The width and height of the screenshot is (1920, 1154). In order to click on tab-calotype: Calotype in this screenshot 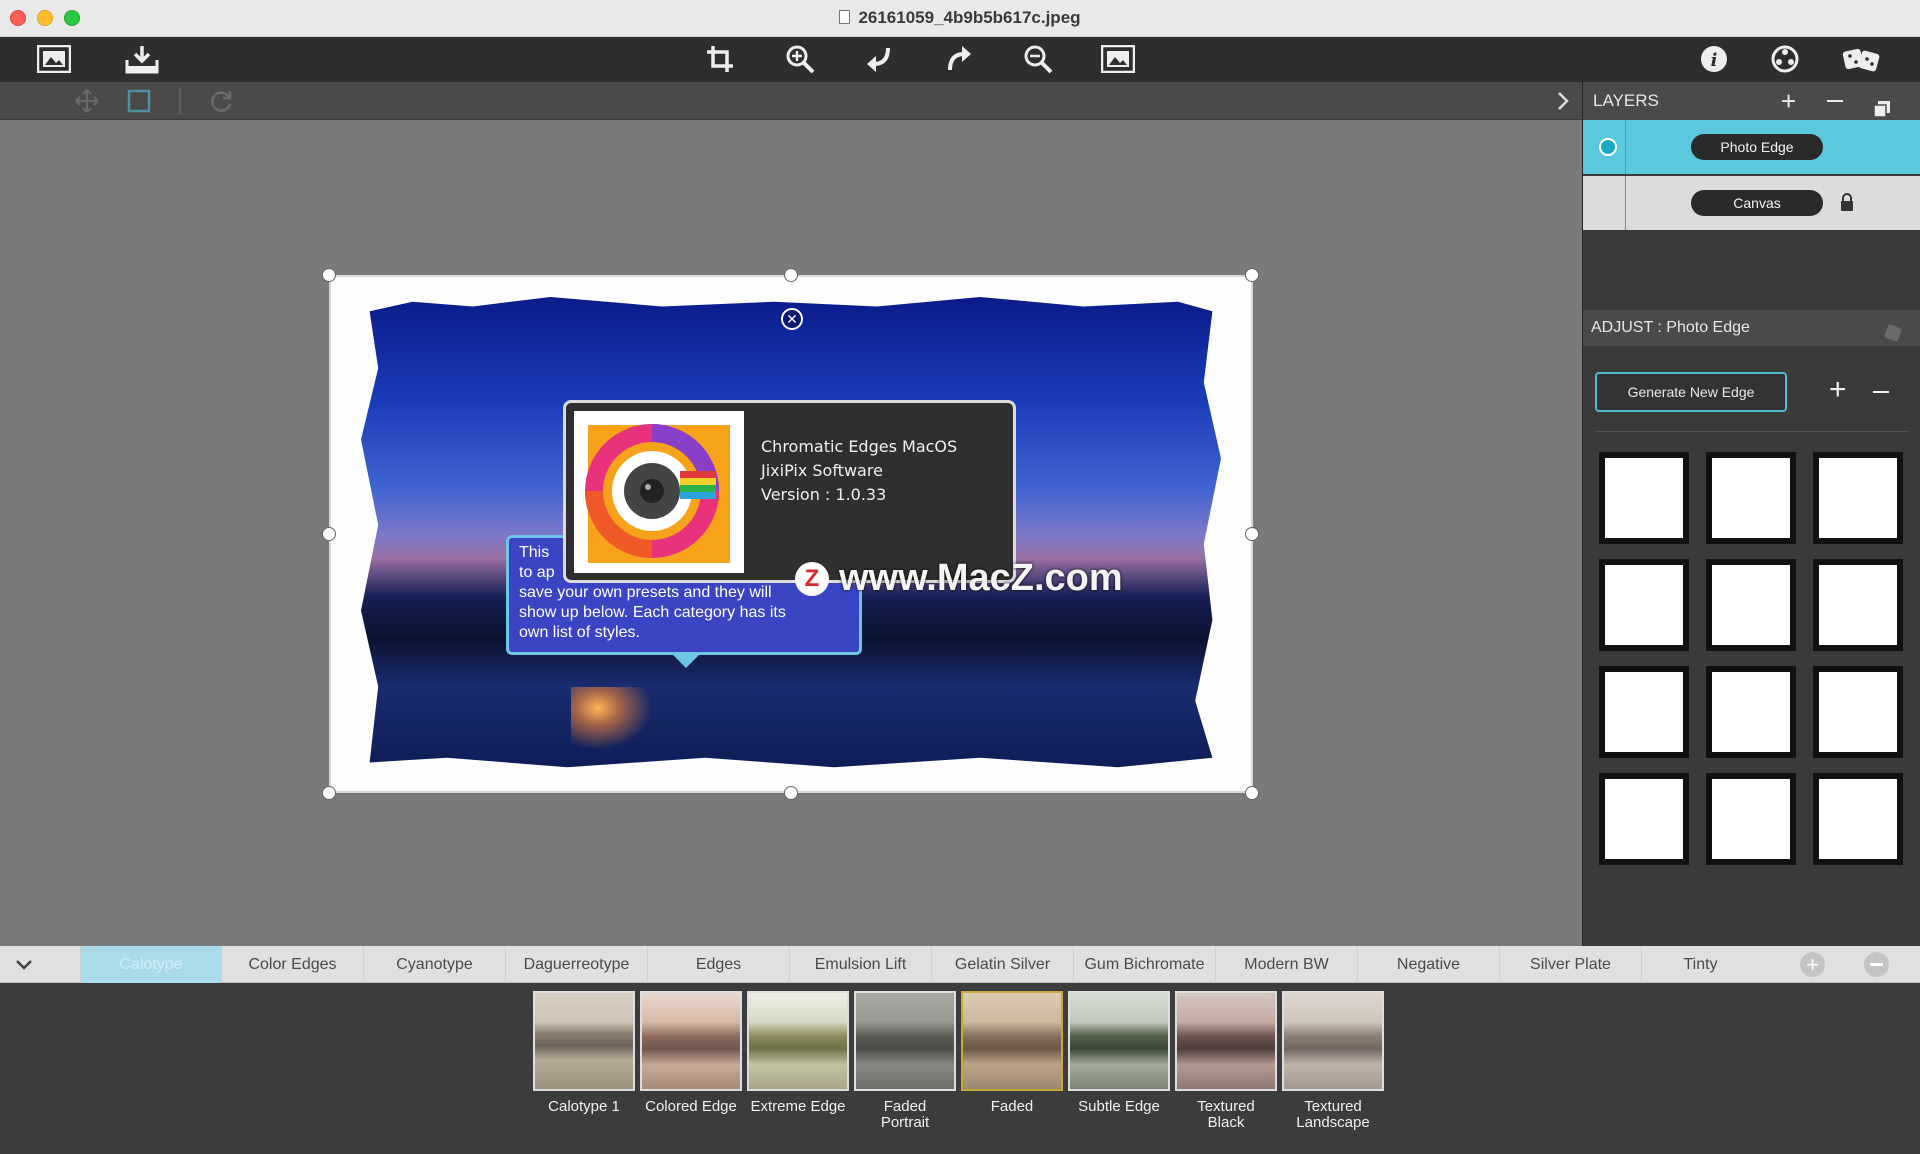, I will do `click(150, 964)`.